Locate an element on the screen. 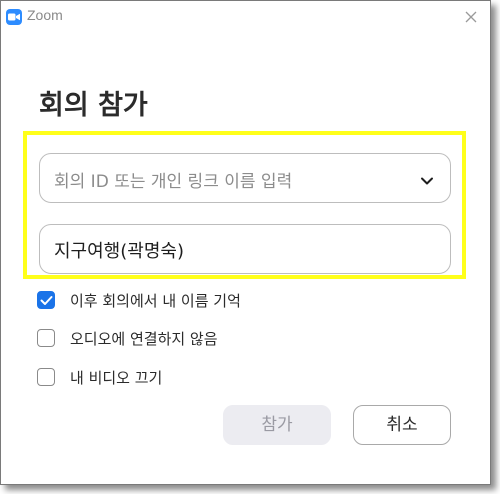  remember-name-checkbox is located at coordinates (46, 300).